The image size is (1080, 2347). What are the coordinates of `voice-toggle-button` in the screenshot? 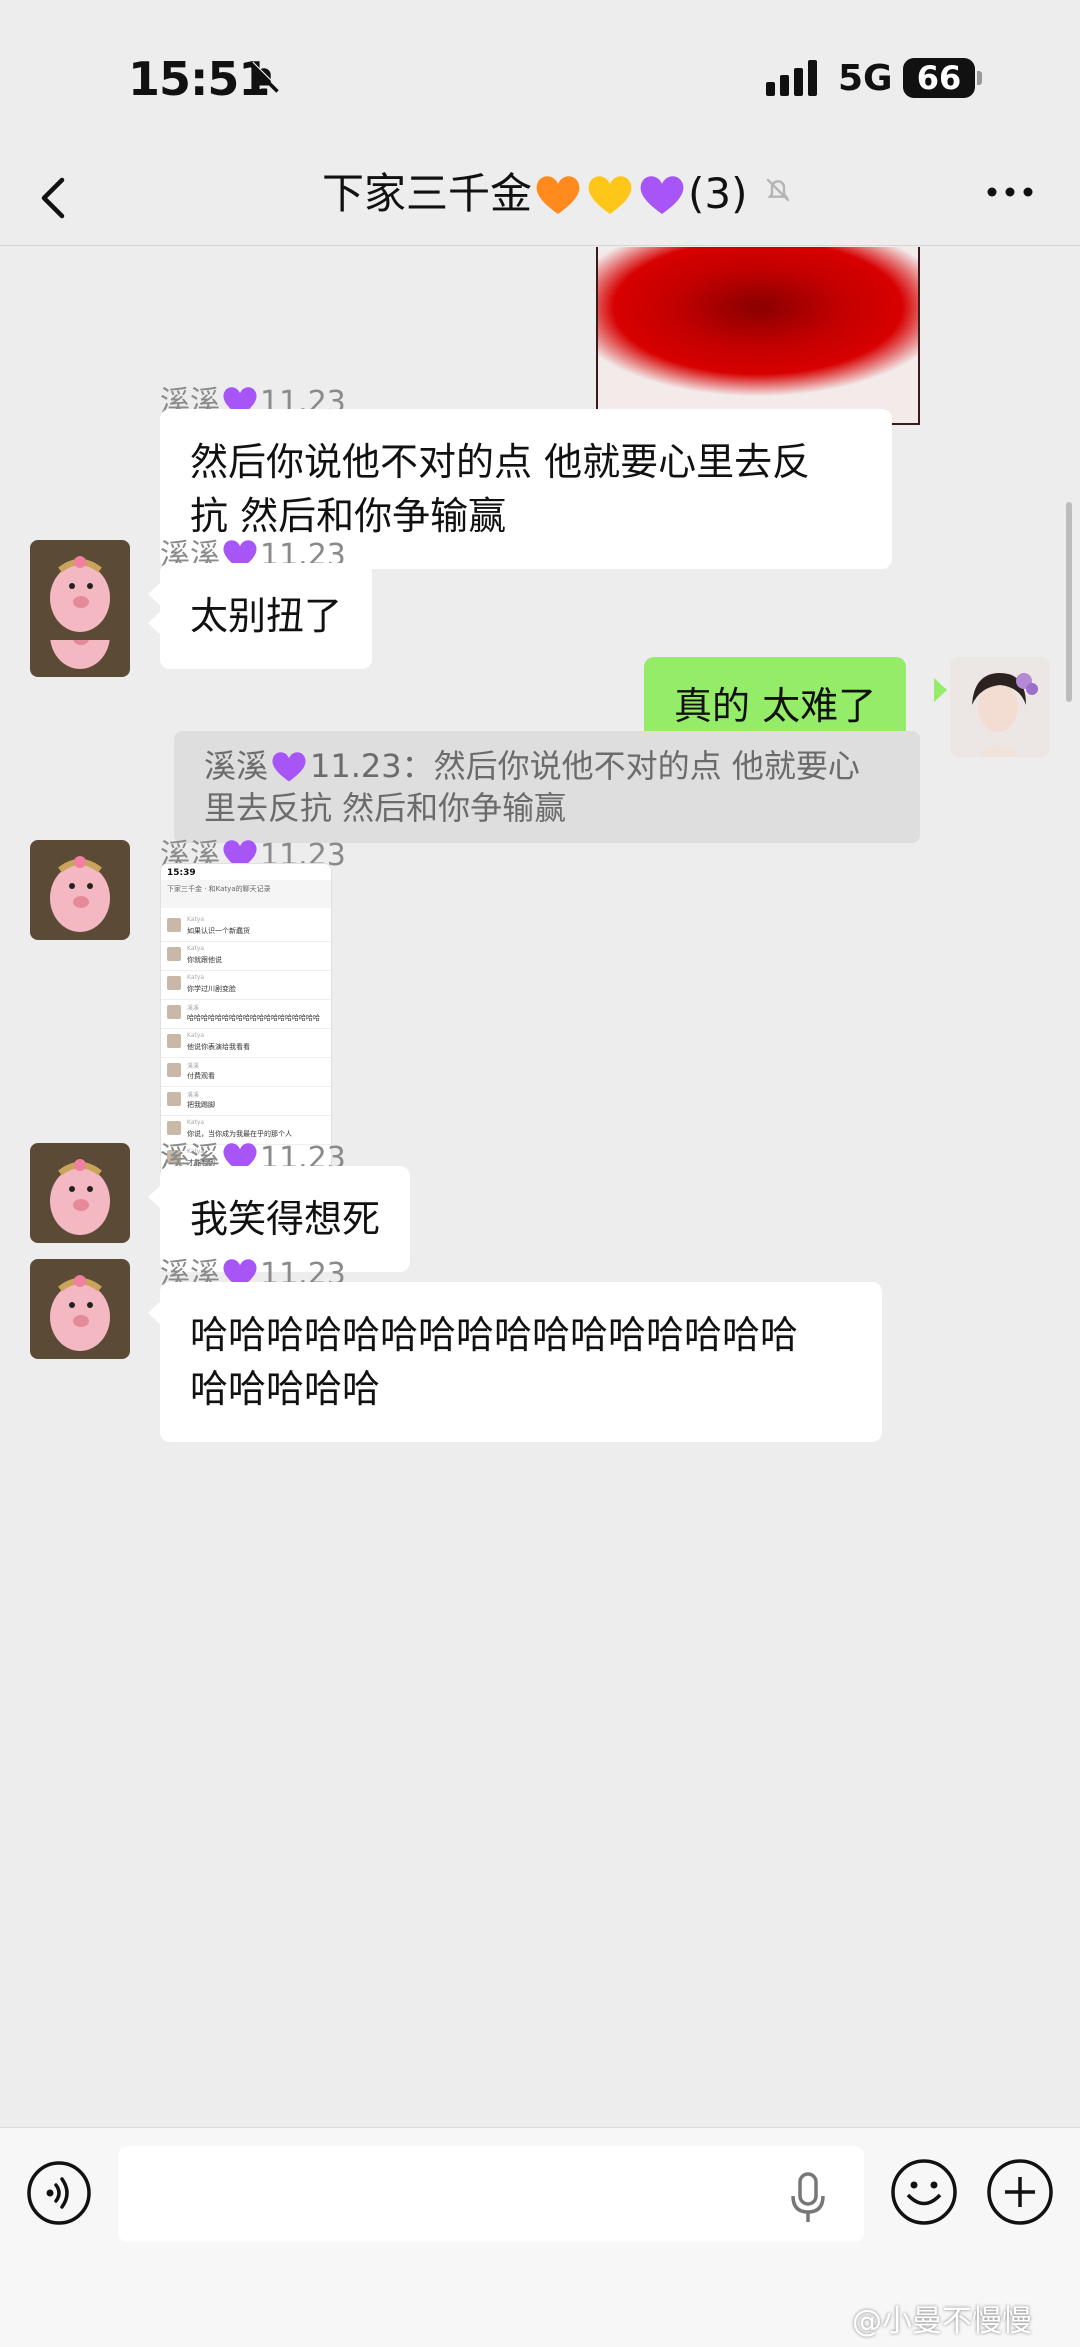 It's located at (59, 2193).